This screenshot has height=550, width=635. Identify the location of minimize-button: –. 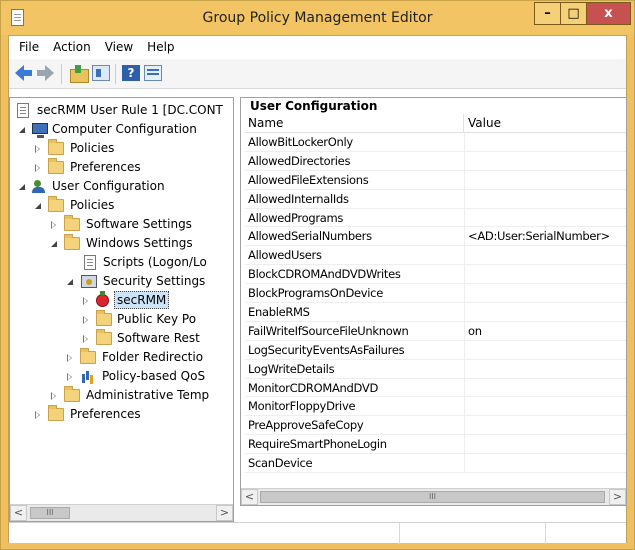
(547, 13).